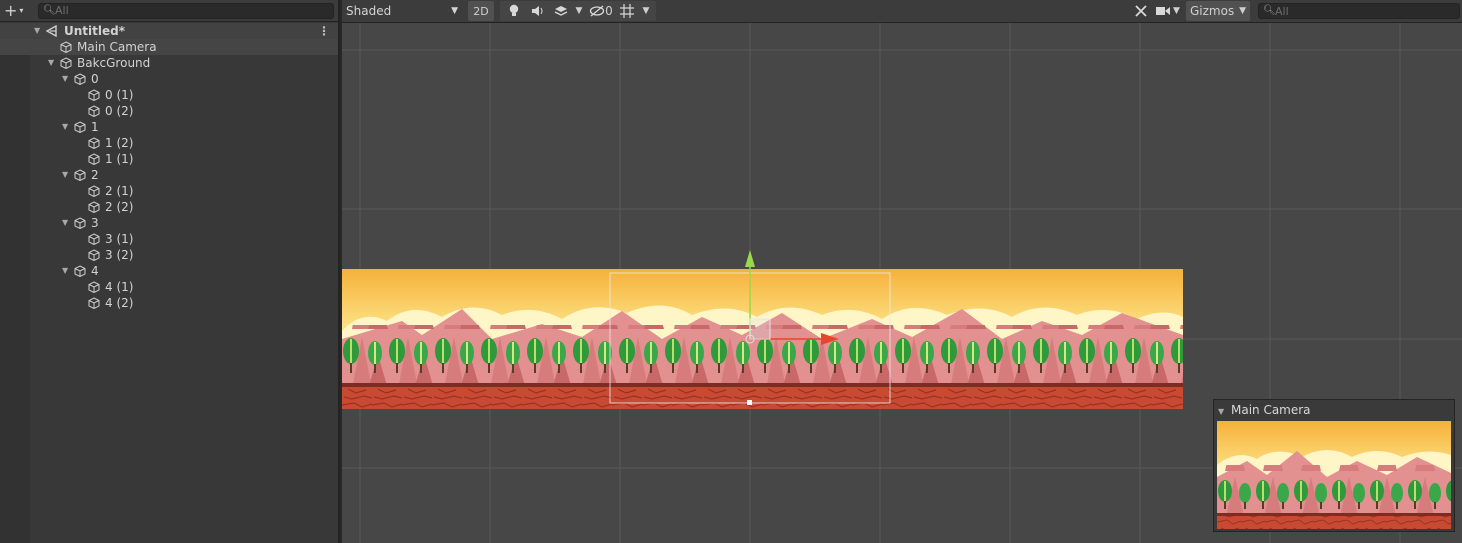 The width and height of the screenshot is (1462, 543). I want to click on hierarchy-item: Main Camera, so click(169, 47).